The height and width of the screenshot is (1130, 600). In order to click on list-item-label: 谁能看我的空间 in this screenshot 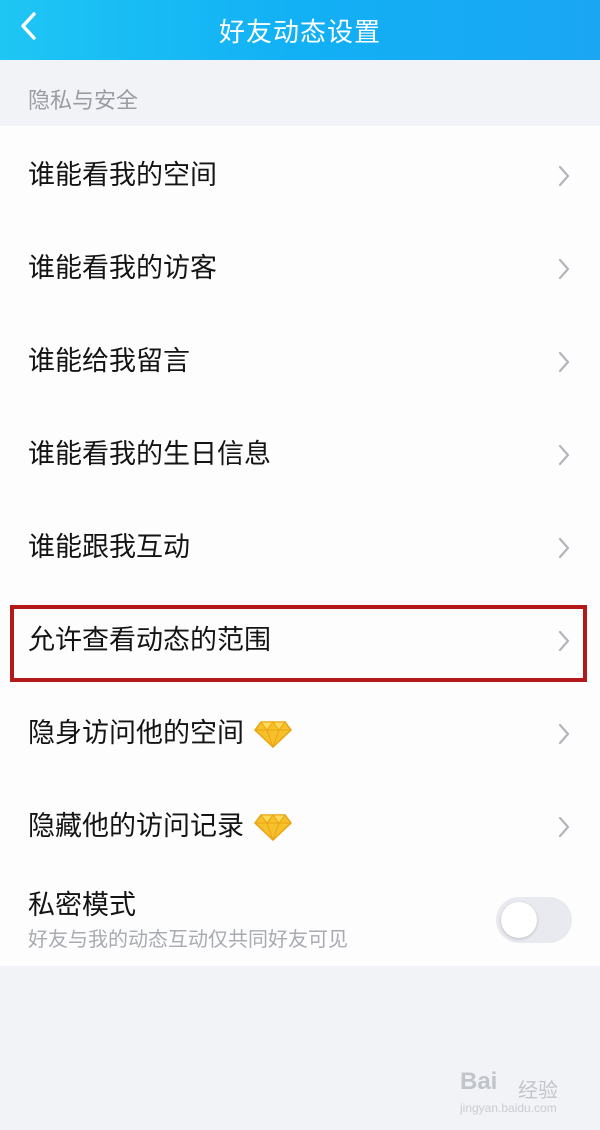, I will do `click(122, 175)`.